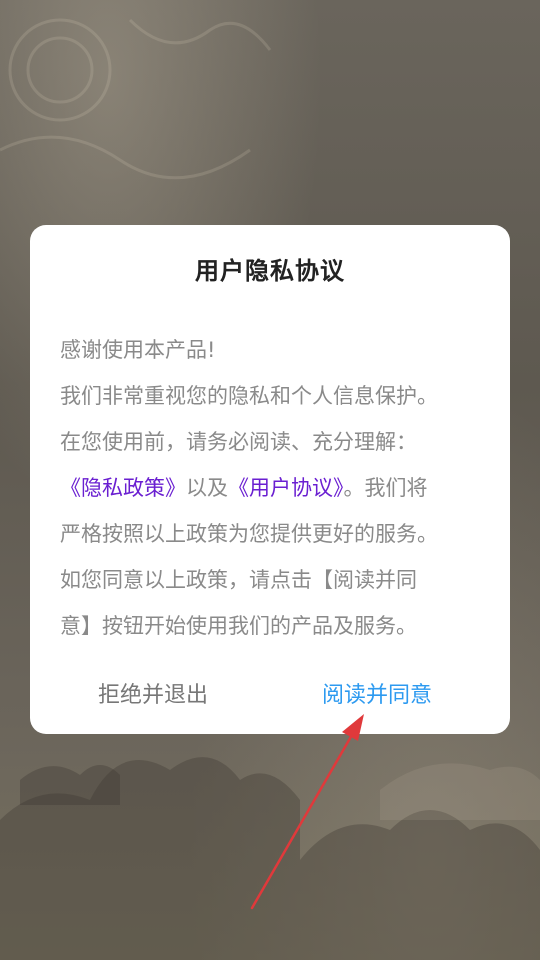 The image size is (540, 960). I want to click on annotation-arrow-icon, so click(307, 812).